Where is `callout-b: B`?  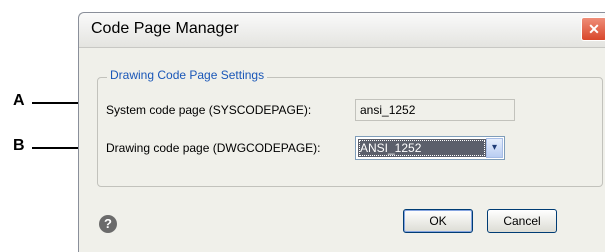
callout-b: B is located at coordinates (19, 145).